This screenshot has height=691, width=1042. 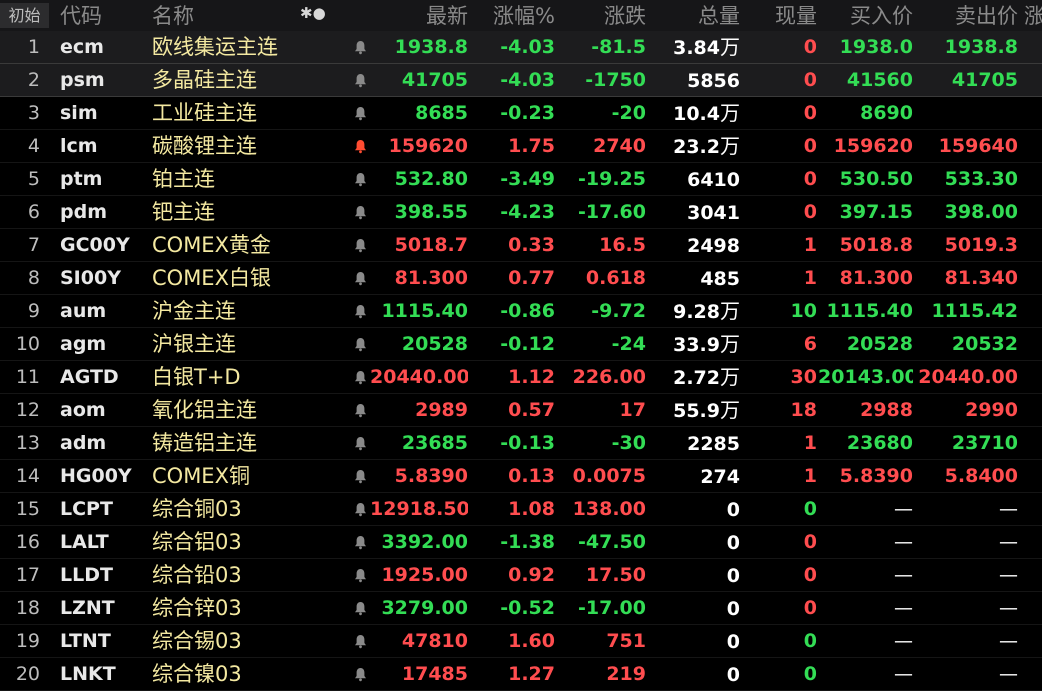 I want to click on row-bid: 20143.00, so click(x=865, y=377).